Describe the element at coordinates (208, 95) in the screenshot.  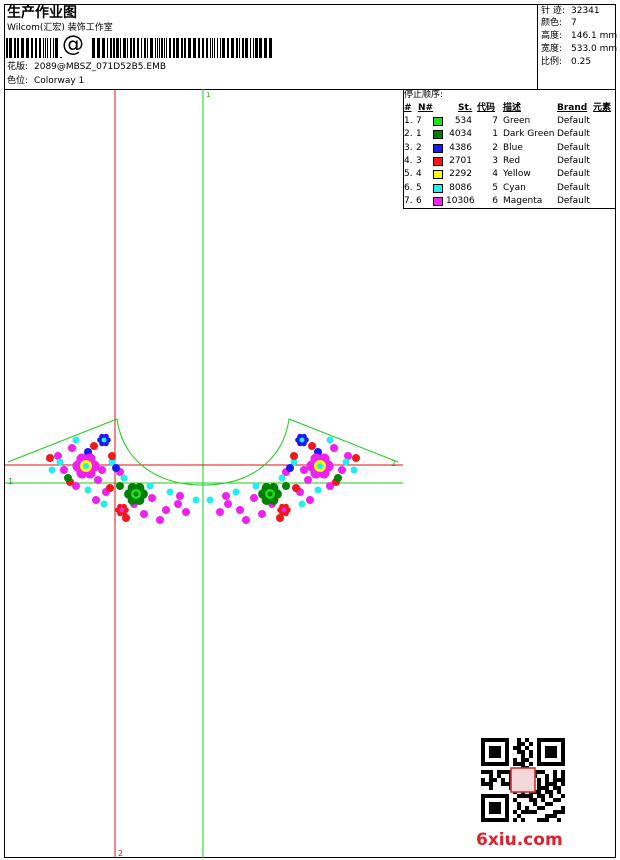
I see `axis-label-top: 1` at that location.